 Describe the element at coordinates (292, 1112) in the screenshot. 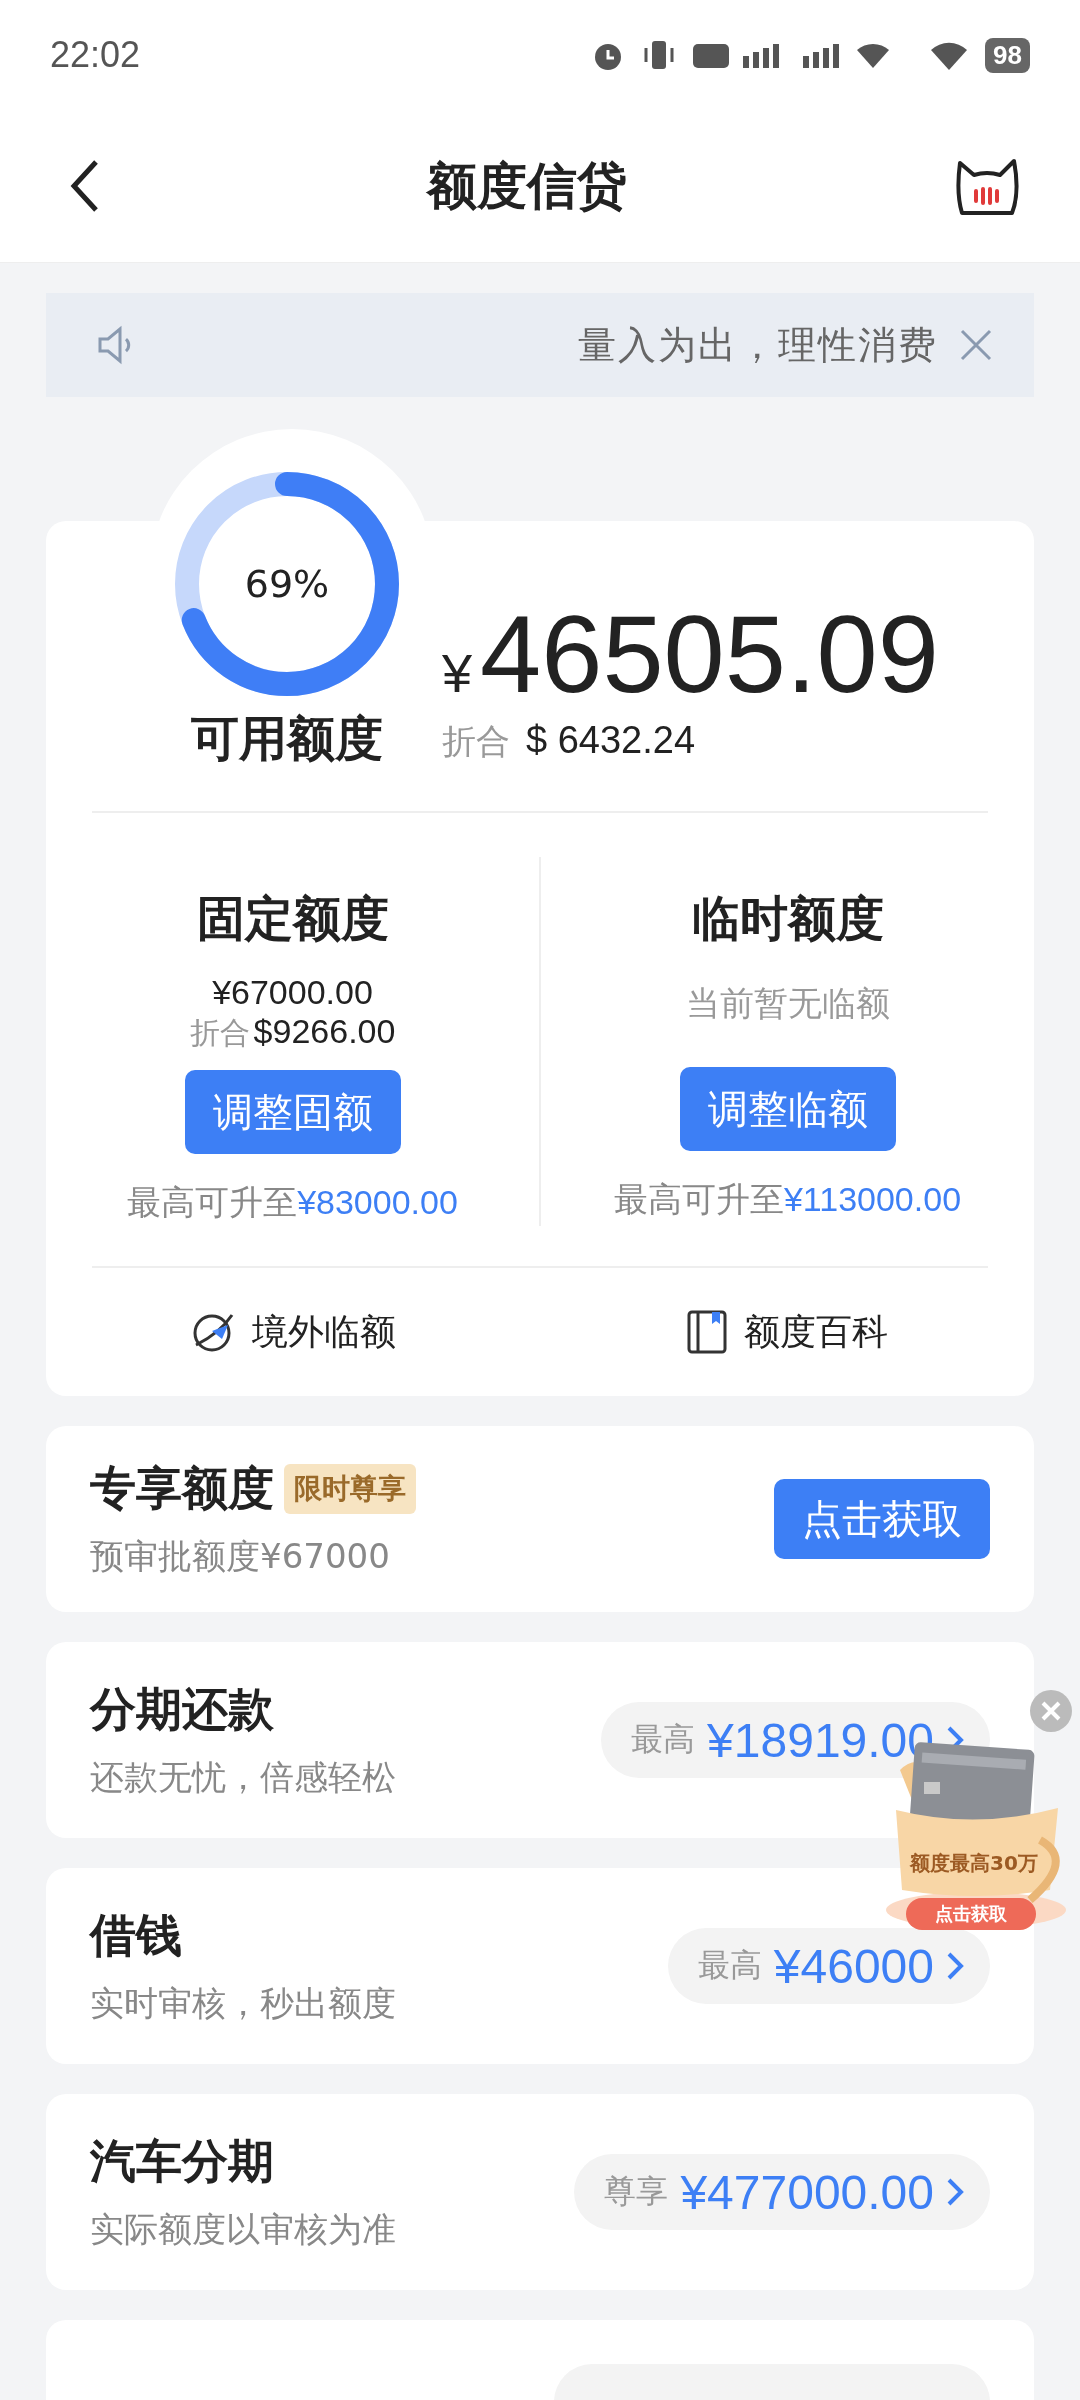

I see `adjust-button: 调整固额` at that location.